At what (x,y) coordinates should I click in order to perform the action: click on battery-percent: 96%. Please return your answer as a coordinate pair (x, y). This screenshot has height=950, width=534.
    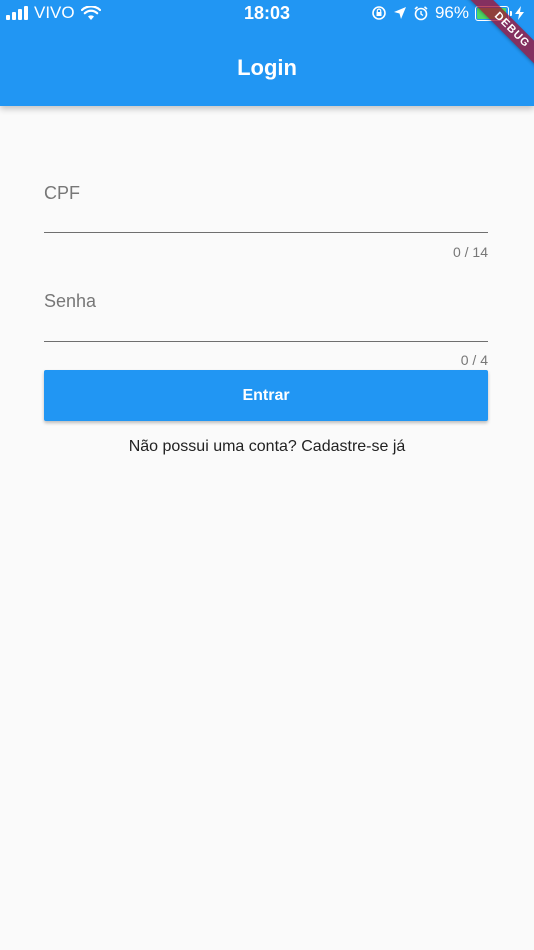
    Looking at the image, I should click on (451, 12).